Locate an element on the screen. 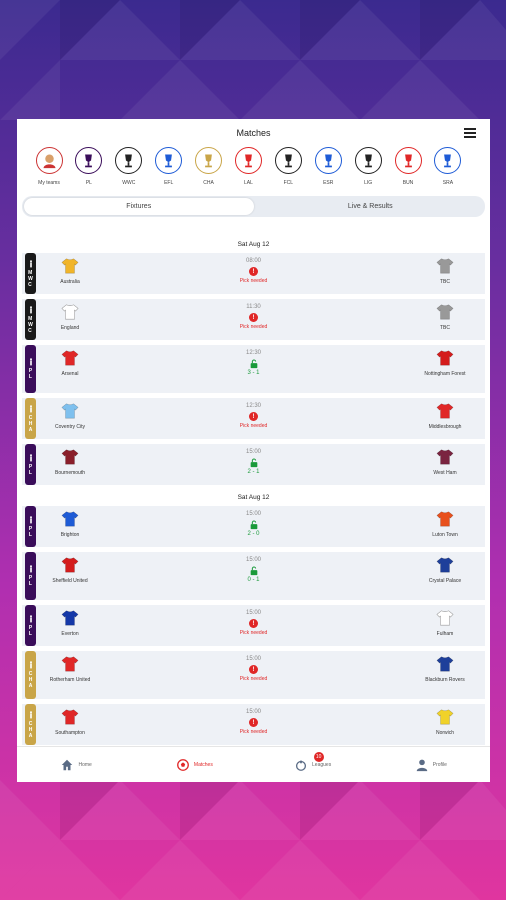 This screenshot has height=900, width=506. home-team-name: Brighton is located at coordinates (70, 535).